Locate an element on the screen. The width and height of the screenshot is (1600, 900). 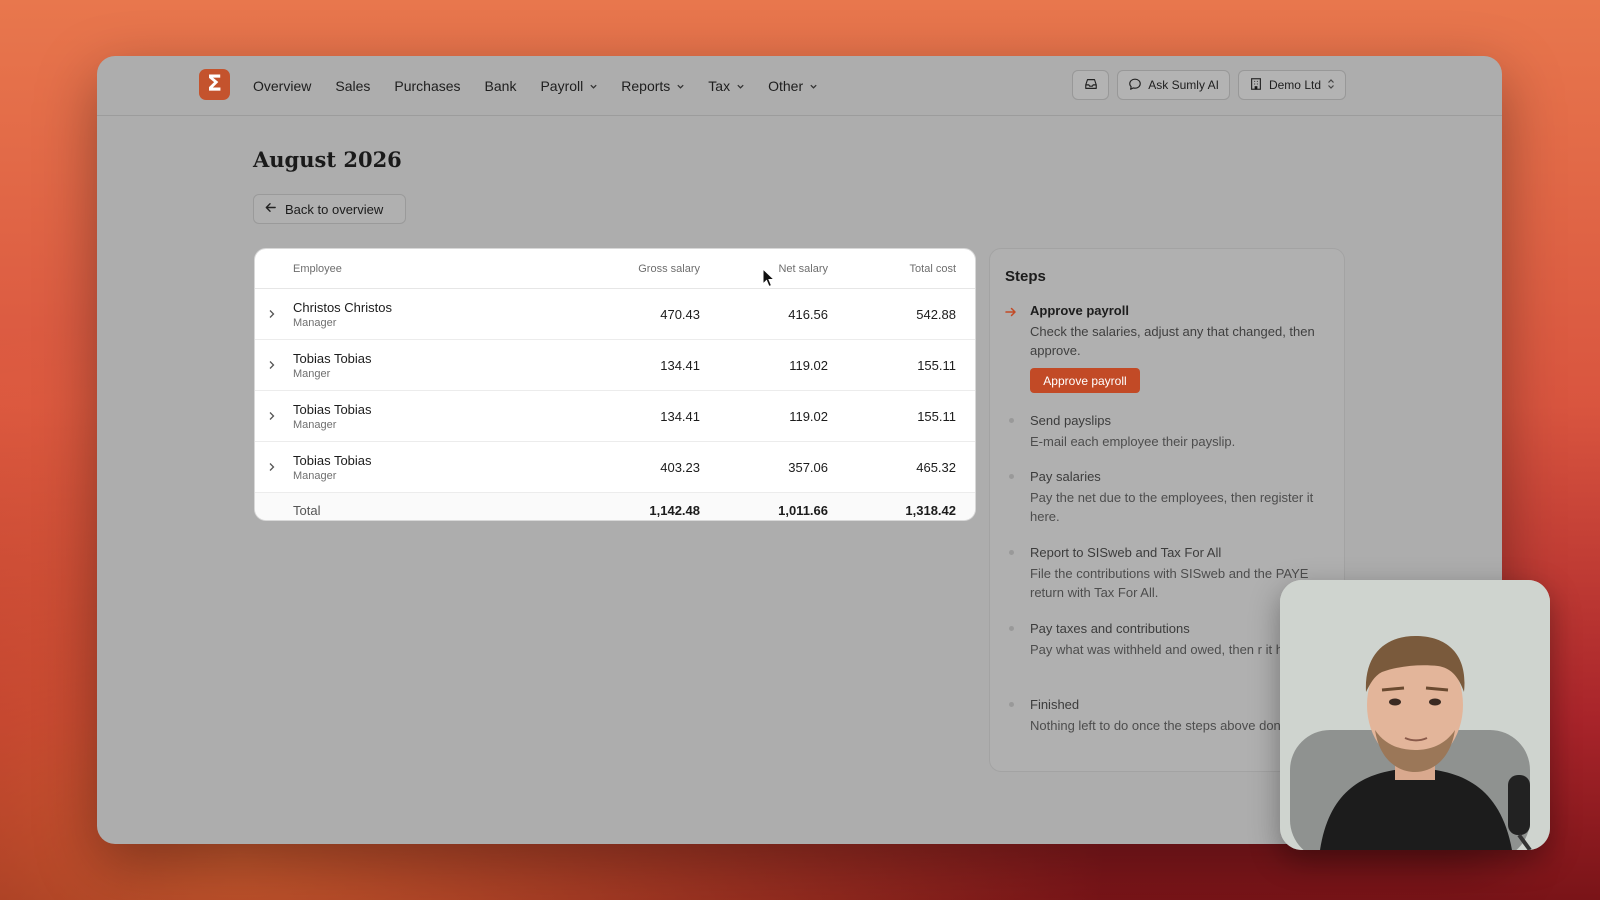
toolbar-right: Ask Sumly AI Demo Ltd is located at coordinates (1209, 85).